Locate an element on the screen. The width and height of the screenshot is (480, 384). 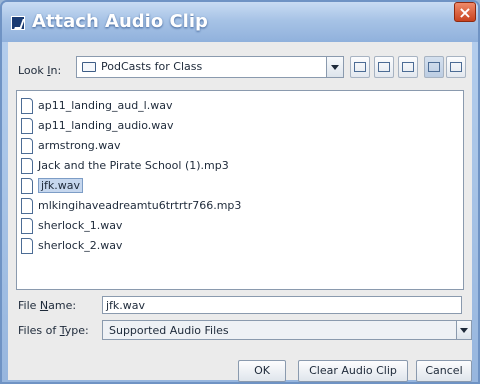
file-name-input: jfk.wav is located at coordinates (282, 305).